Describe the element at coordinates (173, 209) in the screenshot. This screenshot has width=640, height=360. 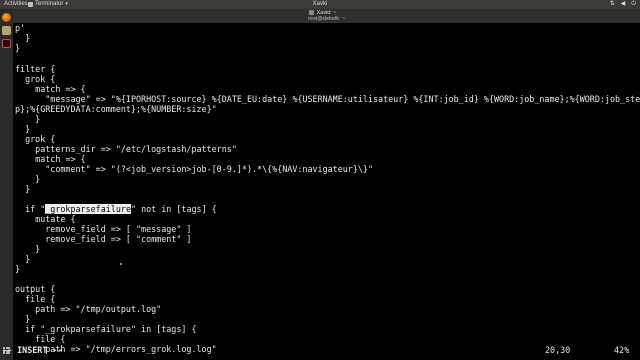
I see `code-text: " not in [tags] {` at that location.